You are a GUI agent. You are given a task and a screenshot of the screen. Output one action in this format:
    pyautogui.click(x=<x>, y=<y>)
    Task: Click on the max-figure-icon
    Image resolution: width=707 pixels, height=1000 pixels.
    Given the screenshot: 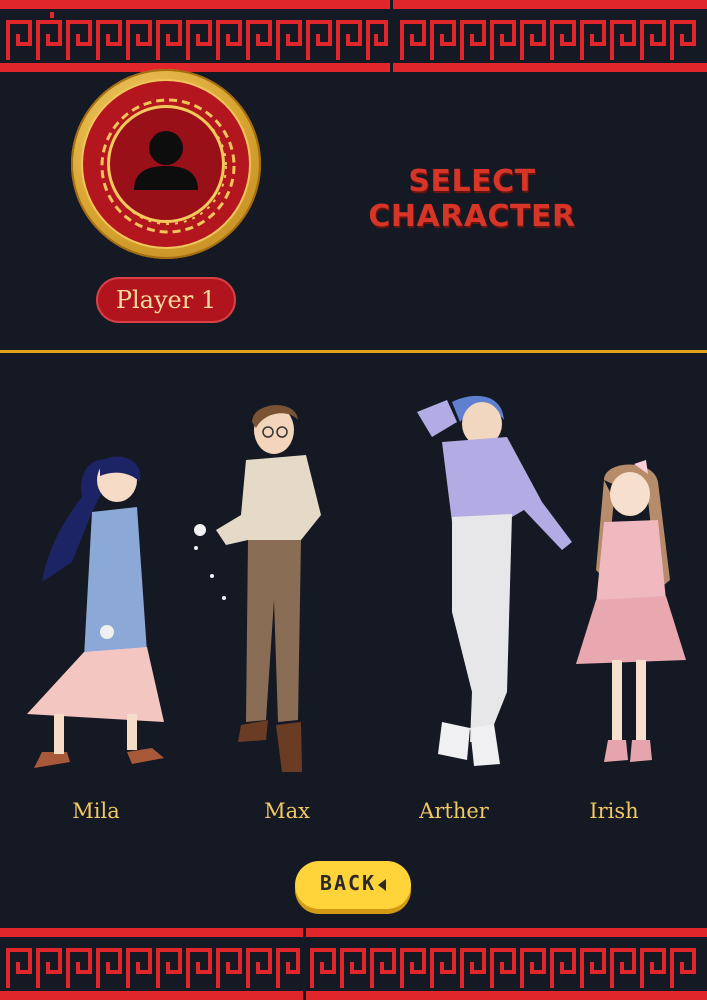 What is the action you would take?
    pyautogui.click(x=257, y=588)
    